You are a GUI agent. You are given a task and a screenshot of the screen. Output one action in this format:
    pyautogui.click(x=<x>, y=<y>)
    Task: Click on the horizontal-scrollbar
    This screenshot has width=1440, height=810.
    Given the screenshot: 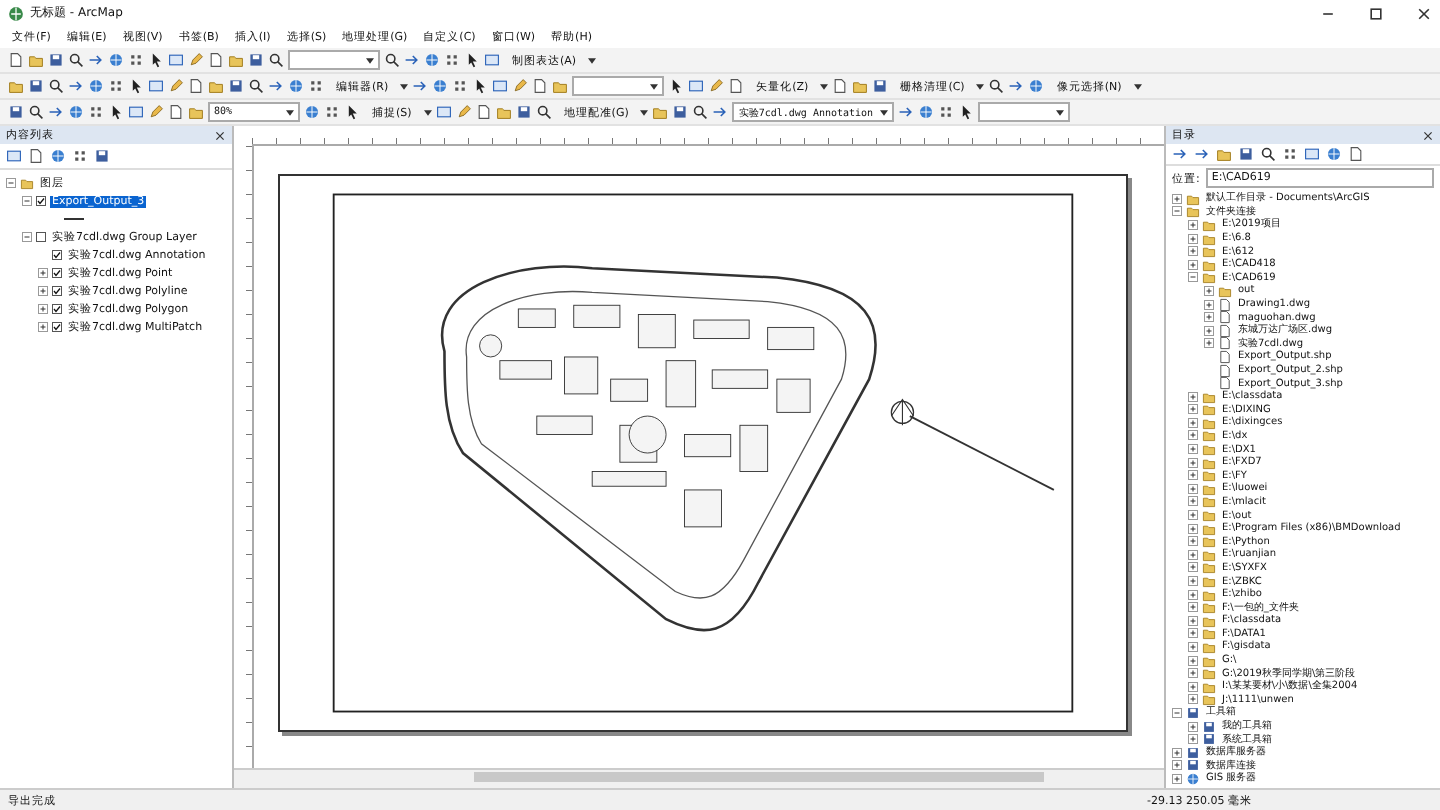 What is the action you would take?
    pyautogui.click(x=699, y=778)
    